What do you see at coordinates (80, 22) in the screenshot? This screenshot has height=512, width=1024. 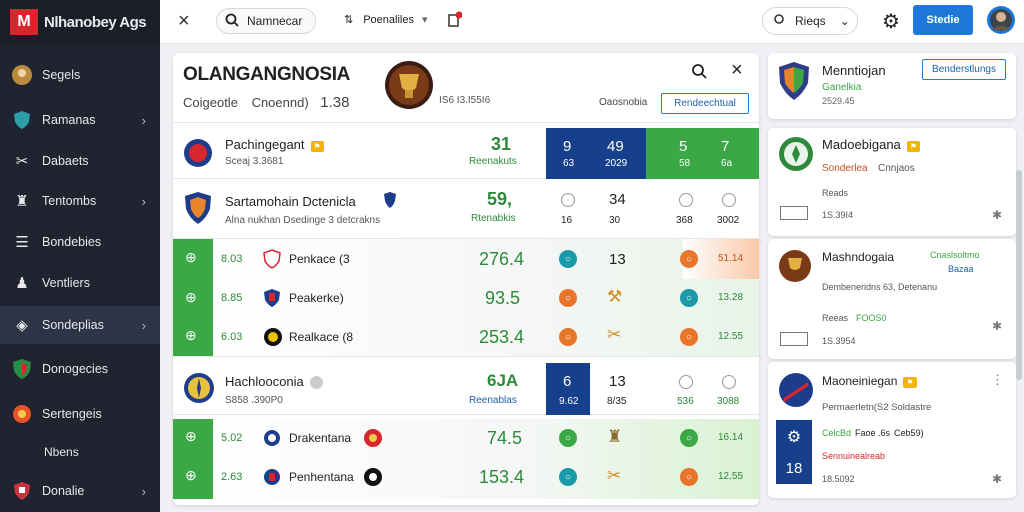 I see `app-logo: M Nlhanobey Ags` at bounding box center [80, 22].